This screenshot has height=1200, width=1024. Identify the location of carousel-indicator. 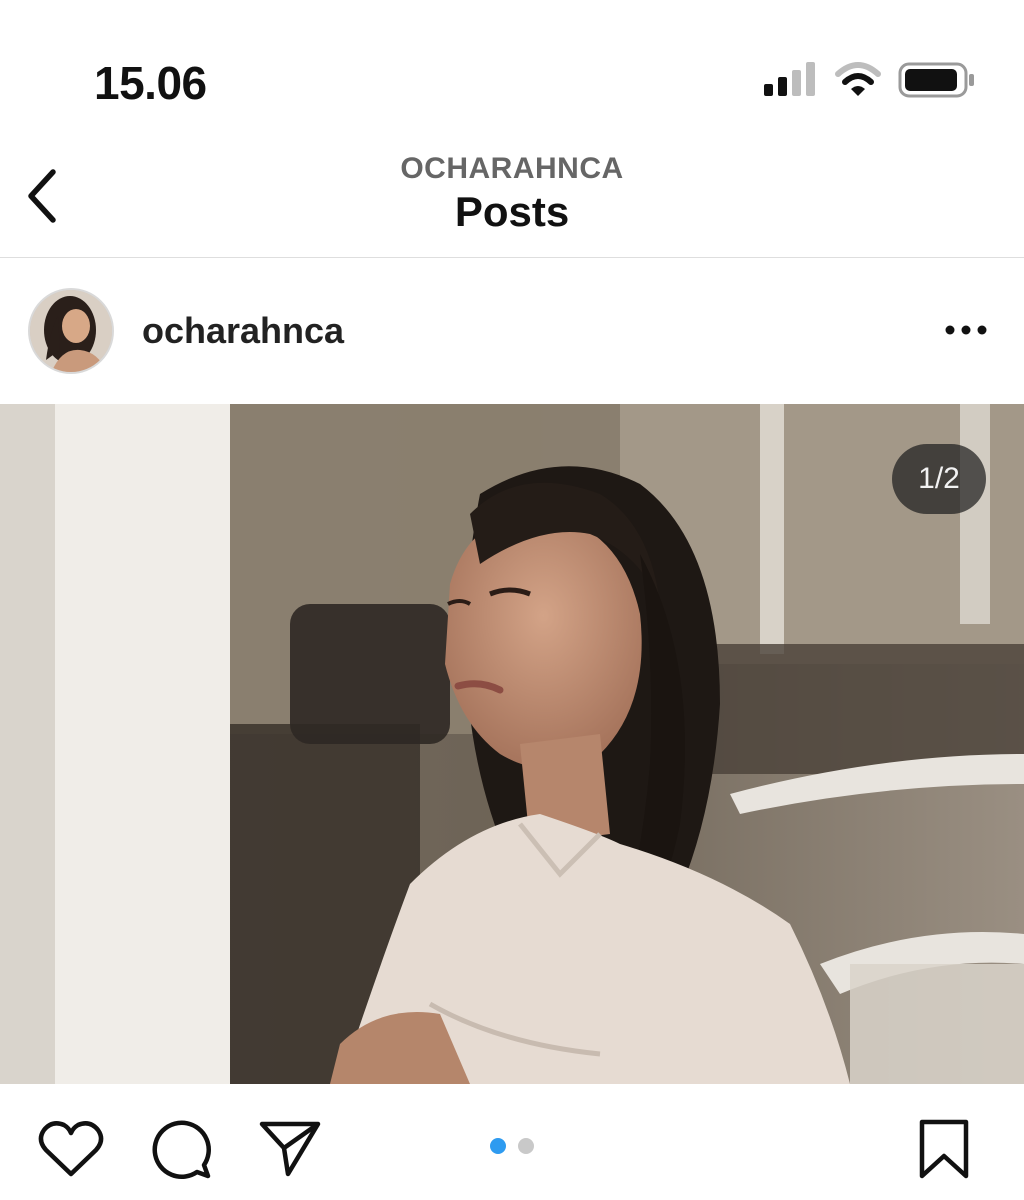
(512, 1146).